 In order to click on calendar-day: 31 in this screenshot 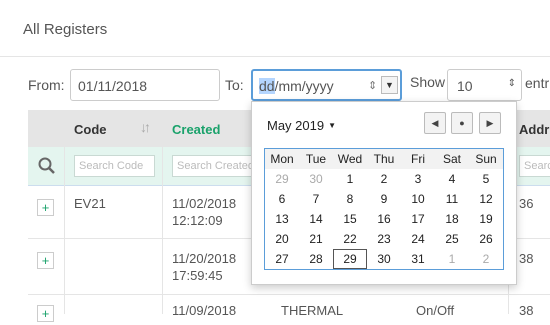, I will do `click(418, 259)`.